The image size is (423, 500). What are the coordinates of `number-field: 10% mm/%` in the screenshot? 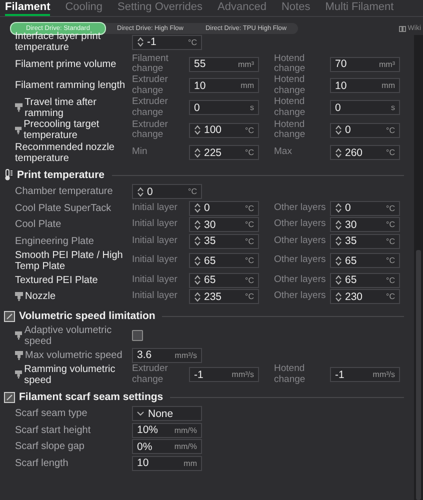 It's located at (167, 430).